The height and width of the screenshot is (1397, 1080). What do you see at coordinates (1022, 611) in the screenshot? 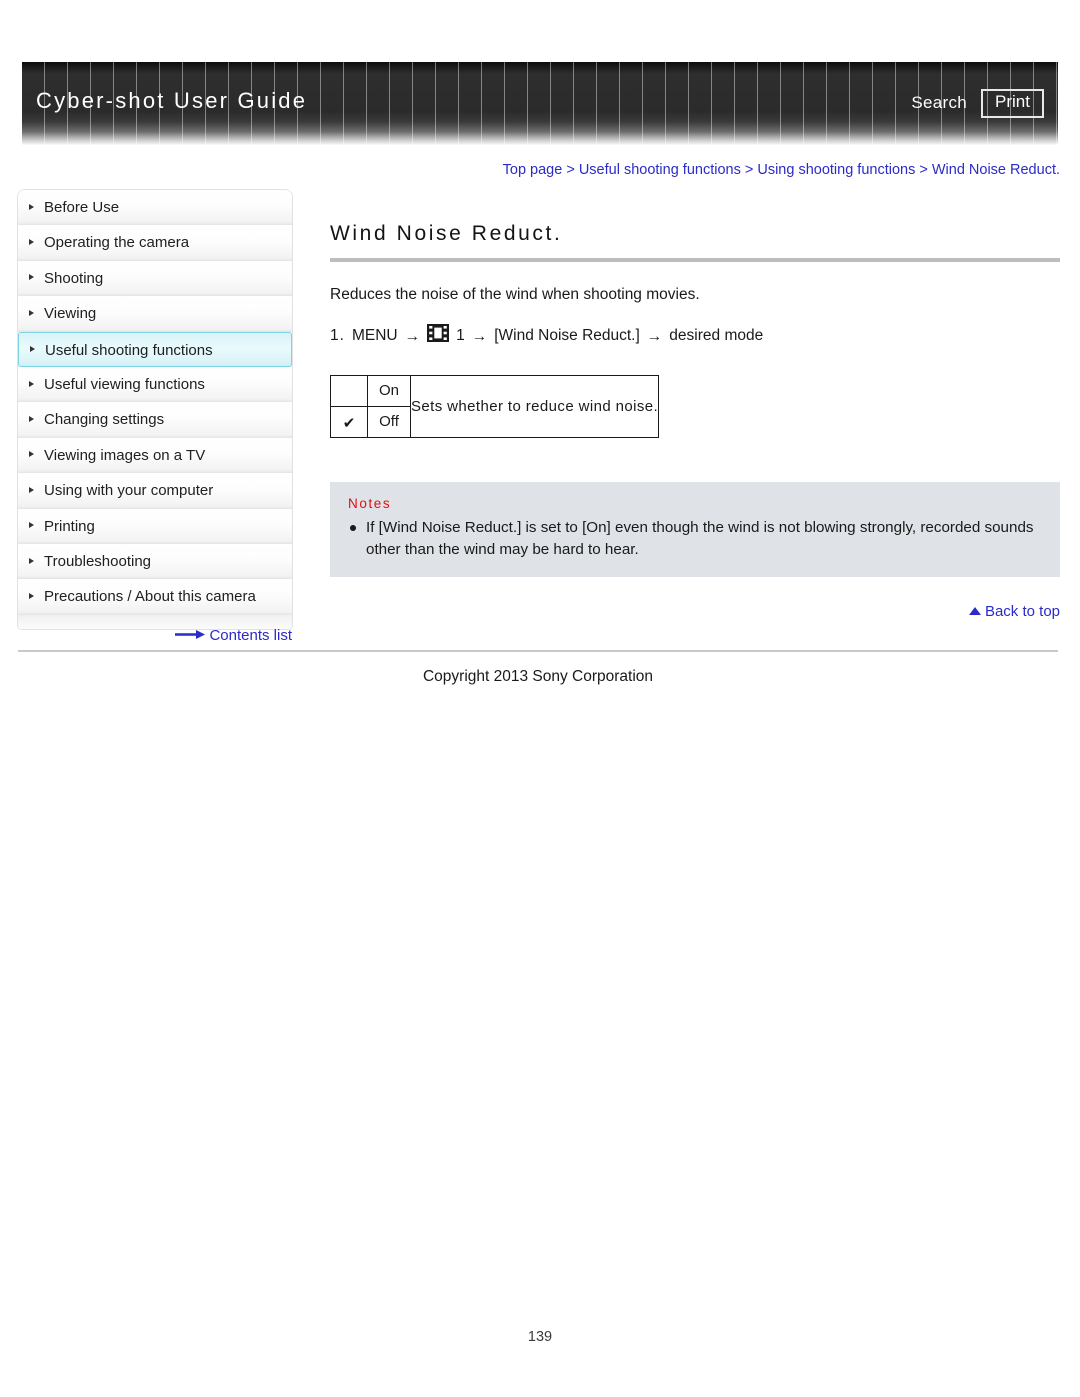
I see `back-to-top-label: Back to top` at bounding box center [1022, 611].